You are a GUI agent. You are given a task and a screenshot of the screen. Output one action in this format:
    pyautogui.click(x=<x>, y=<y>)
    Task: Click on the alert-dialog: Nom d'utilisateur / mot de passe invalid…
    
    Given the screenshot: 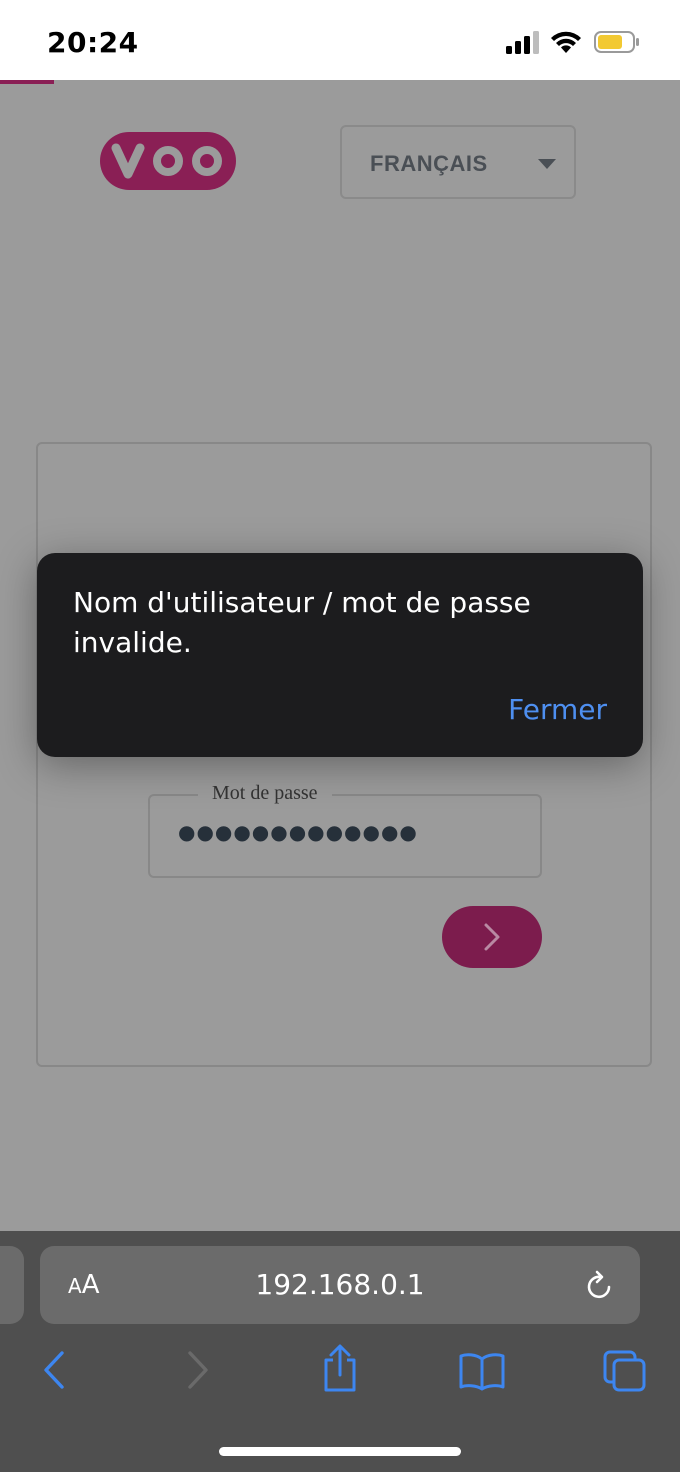 What is the action you would take?
    pyautogui.click(x=340, y=655)
    